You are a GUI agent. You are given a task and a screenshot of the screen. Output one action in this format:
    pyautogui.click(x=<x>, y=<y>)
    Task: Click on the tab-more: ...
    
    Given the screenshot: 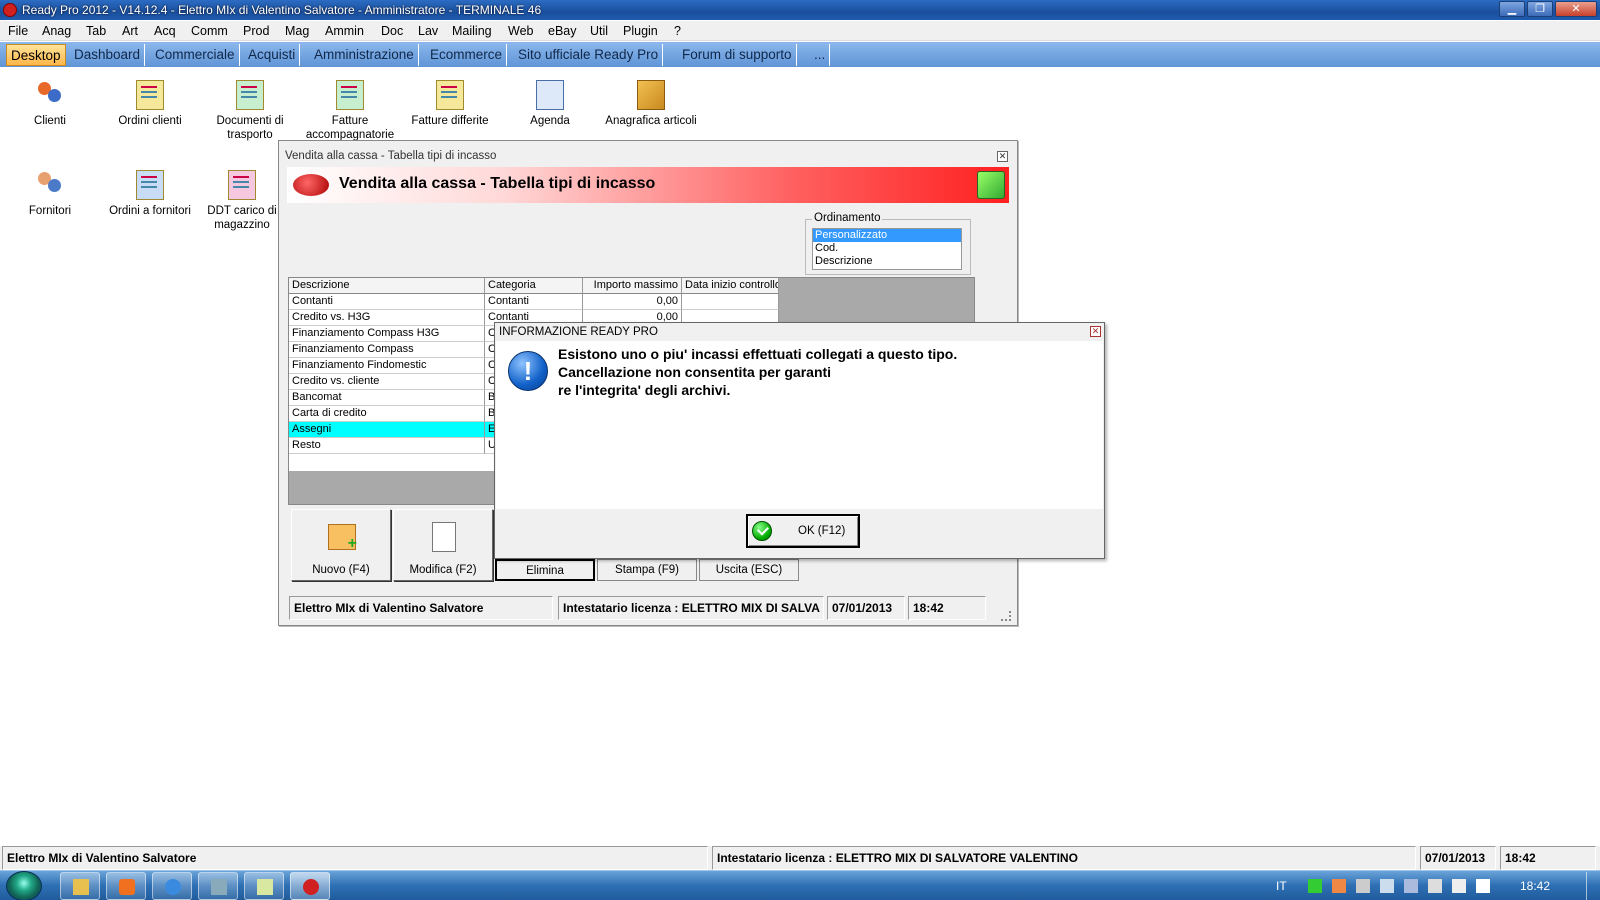 What is the action you would take?
    pyautogui.click(x=820, y=55)
    